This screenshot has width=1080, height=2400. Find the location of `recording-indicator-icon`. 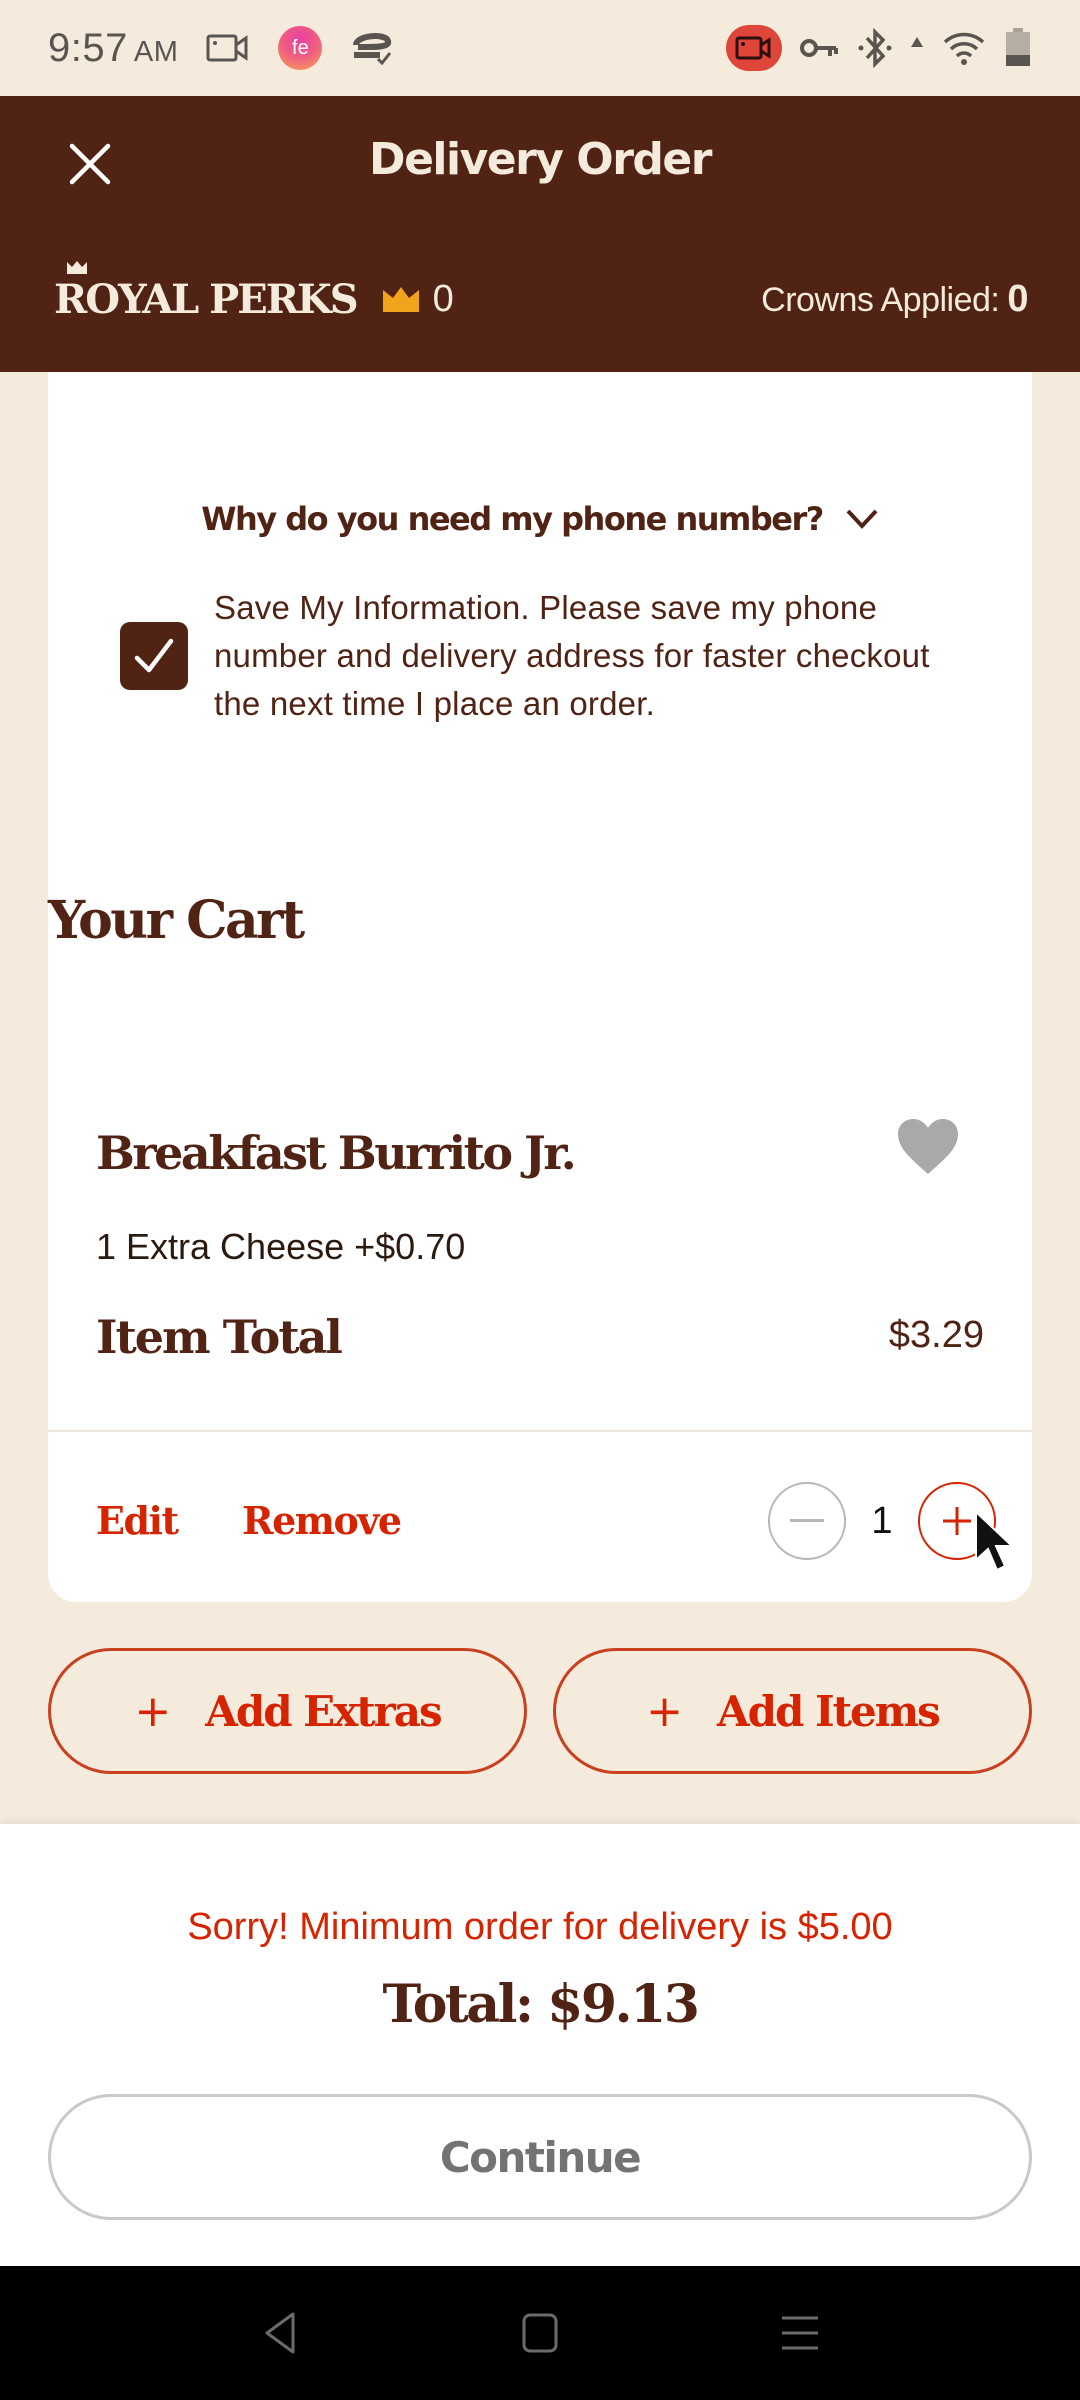

recording-indicator-icon is located at coordinates (754, 48).